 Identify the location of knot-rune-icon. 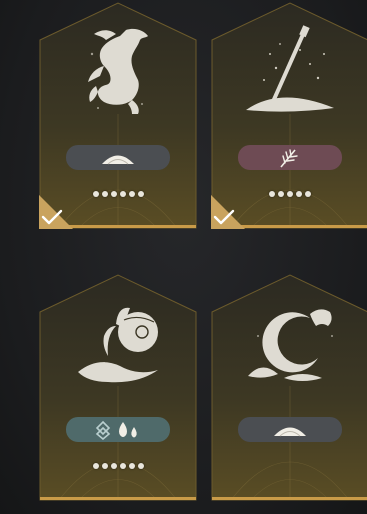
(103, 430).